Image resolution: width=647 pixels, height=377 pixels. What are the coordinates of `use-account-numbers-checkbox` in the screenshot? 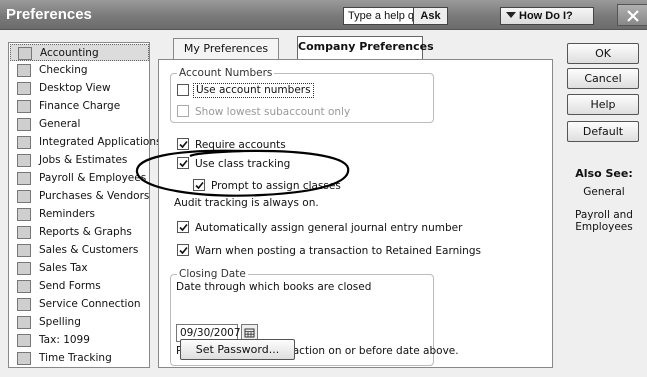 It's located at (183, 90).